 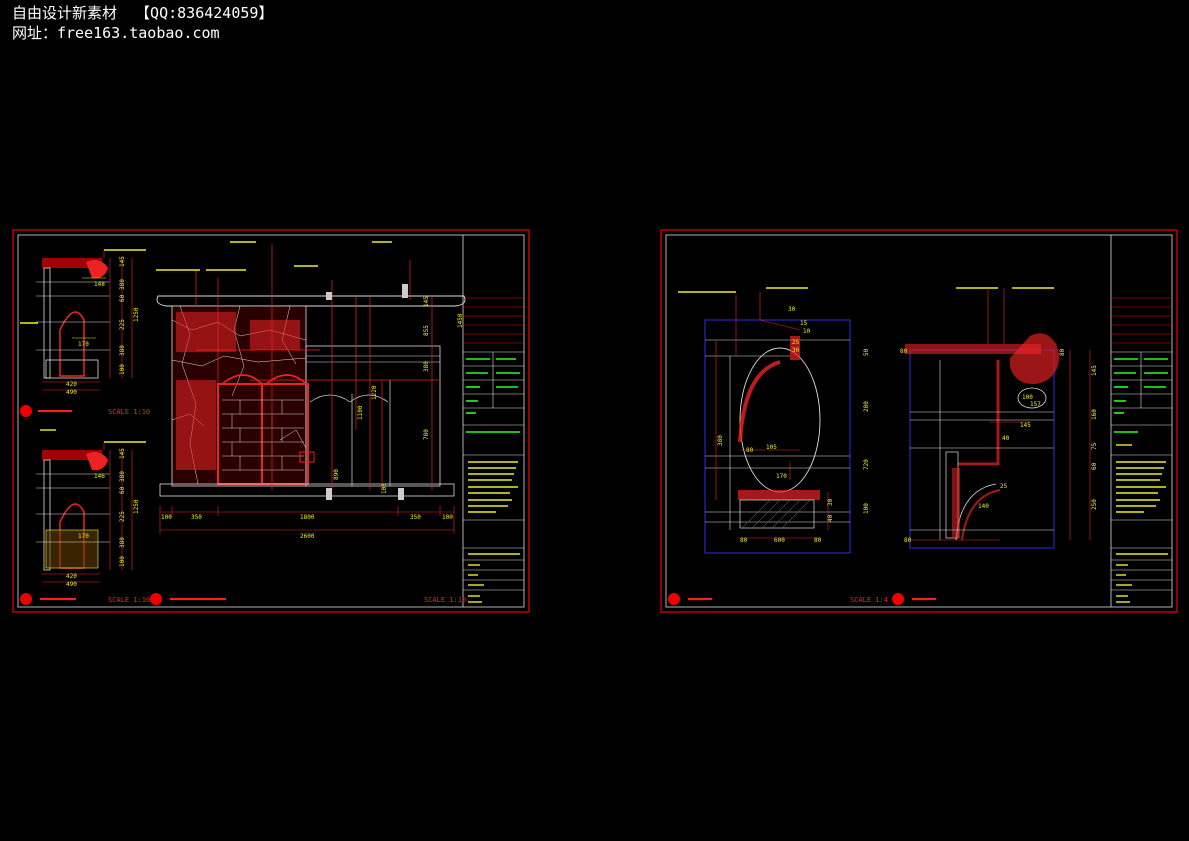 I want to click on dim-text: 1450, so click(x=460, y=320).